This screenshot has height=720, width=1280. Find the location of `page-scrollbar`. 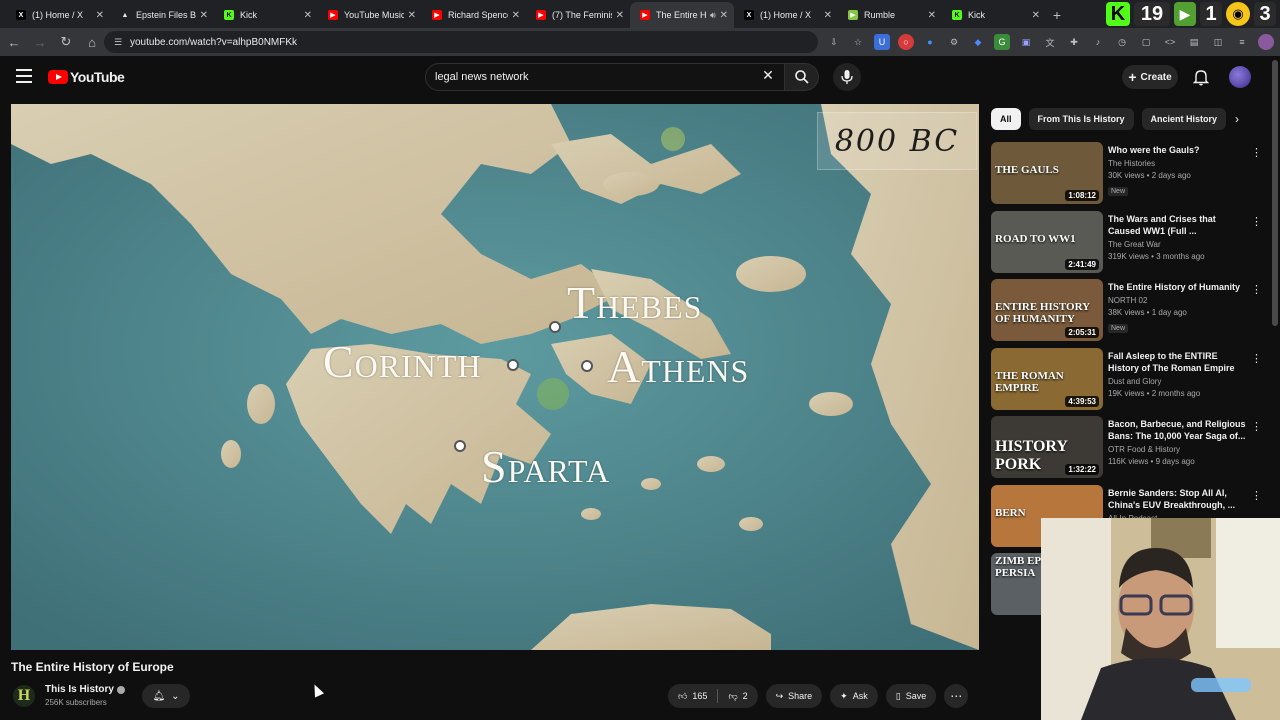

page-scrollbar is located at coordinates (1275, 193).